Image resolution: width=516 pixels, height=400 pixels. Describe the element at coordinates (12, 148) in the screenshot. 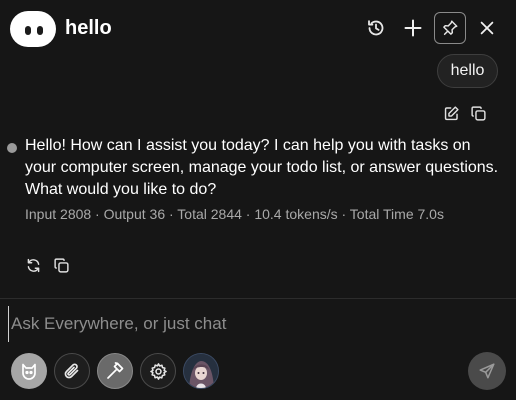

I see `assistant-indicator-dot` at that location.